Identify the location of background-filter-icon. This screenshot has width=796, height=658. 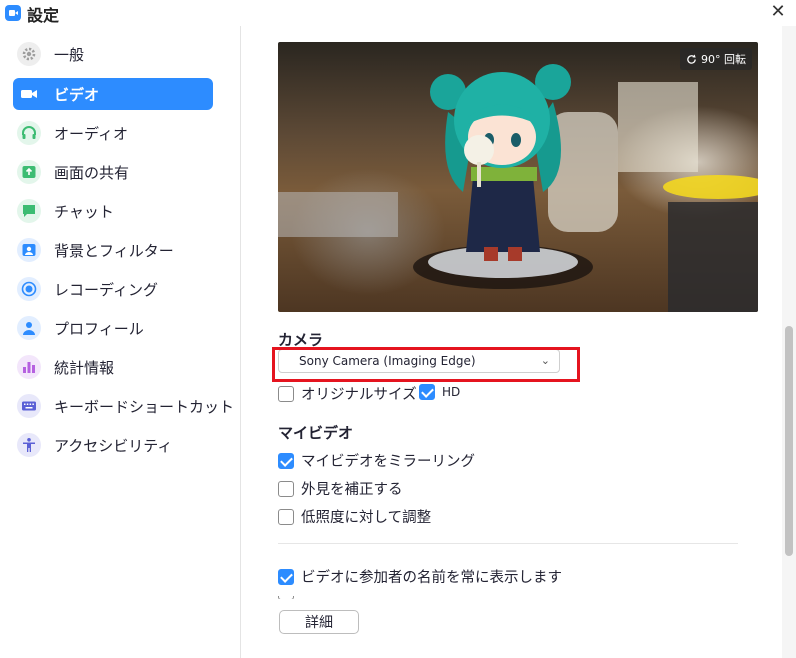
(29, 250).